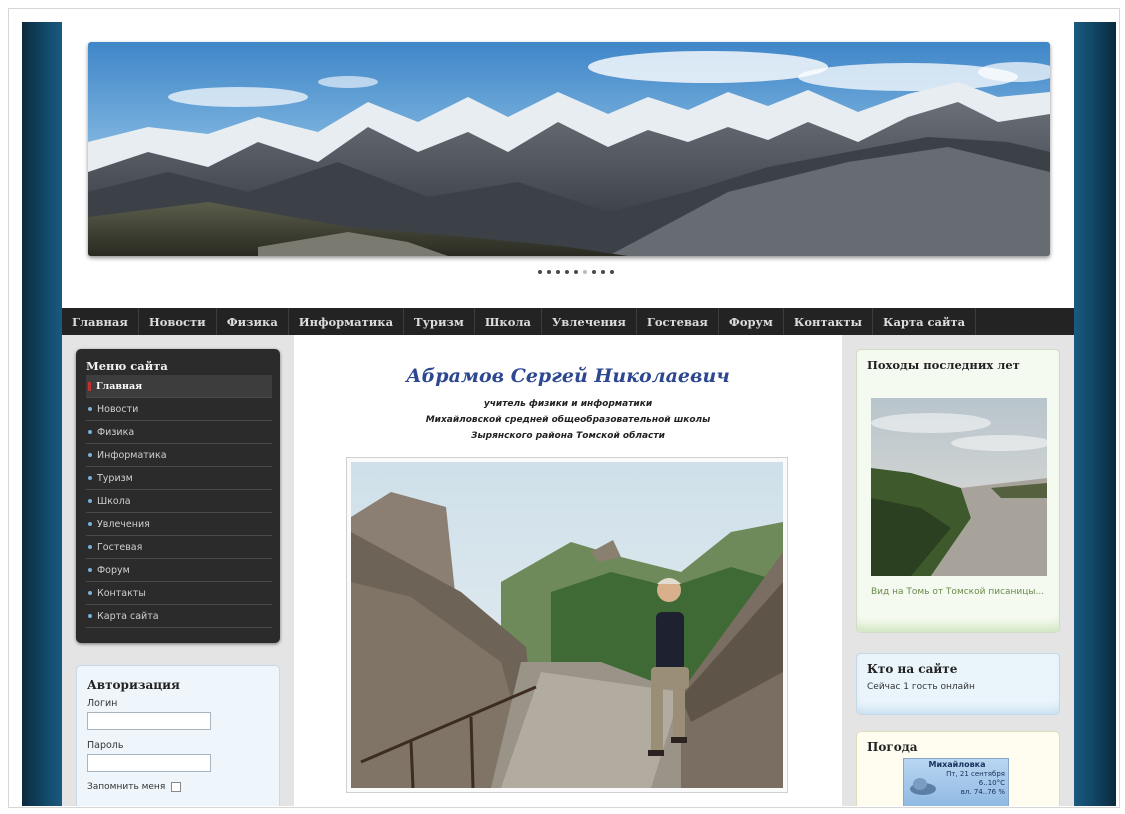 This screenshot has width=1125, height=814. I want to click on author-region: Зырянского района Томской области, so click(568, 436).